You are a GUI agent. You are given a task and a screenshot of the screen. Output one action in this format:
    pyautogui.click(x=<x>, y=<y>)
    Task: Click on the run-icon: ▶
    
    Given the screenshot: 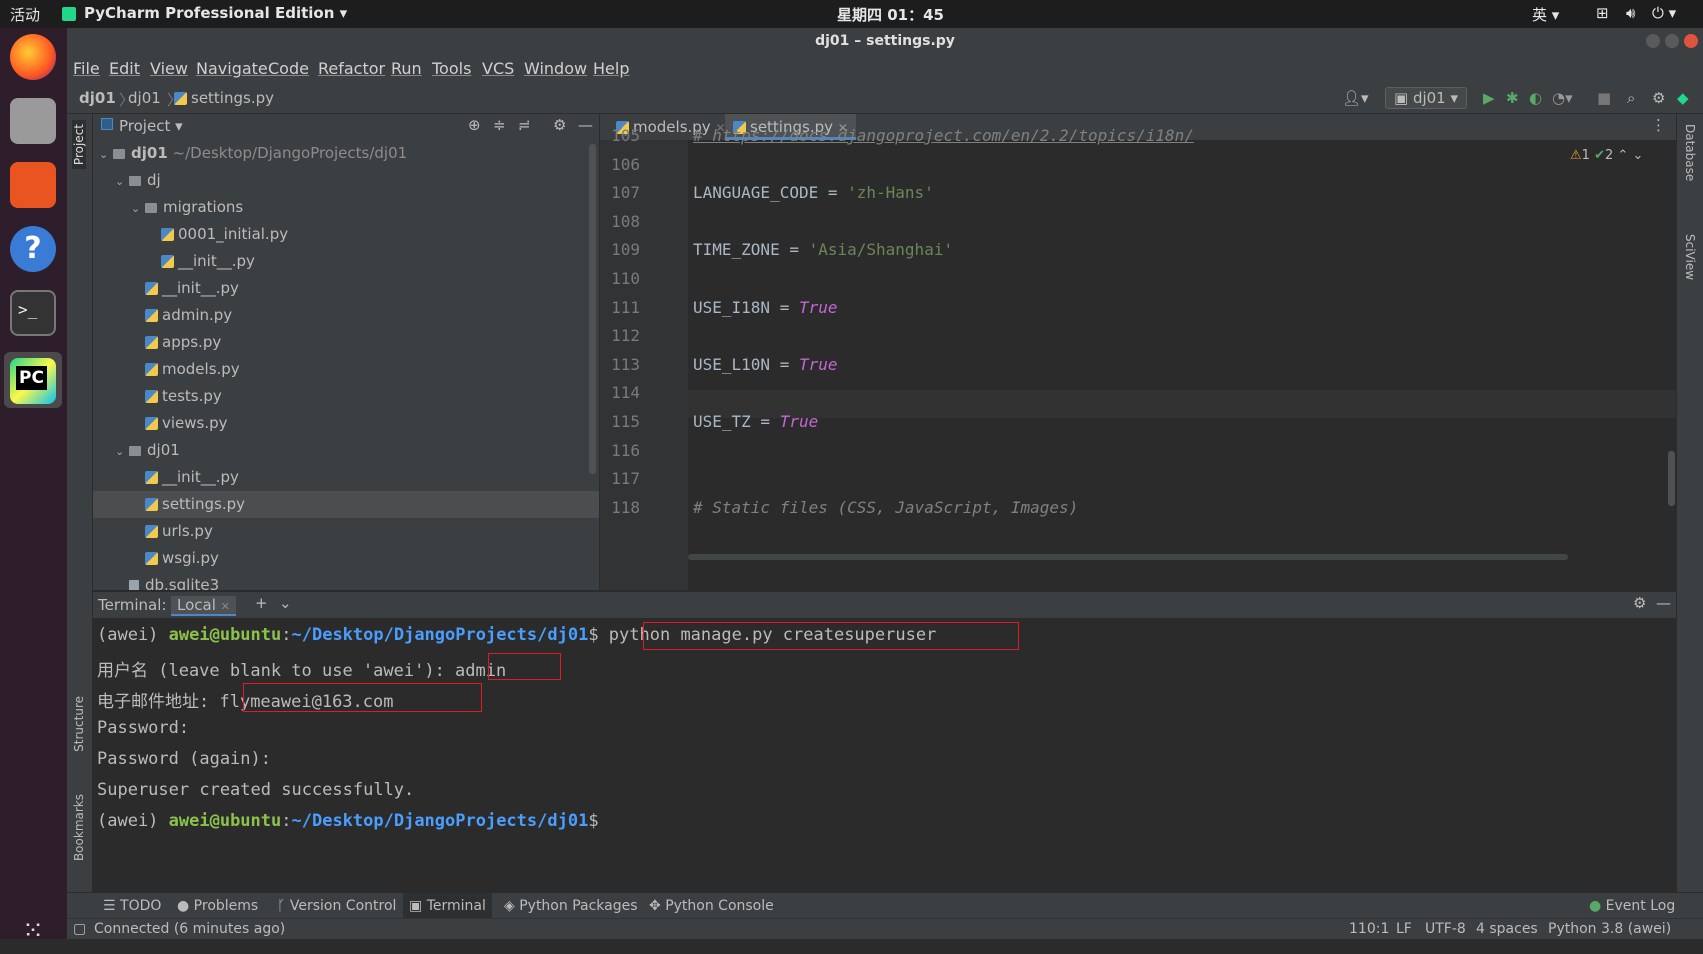 What is the action you would take?
    pyautogui.click(x=1489, y=98)
    